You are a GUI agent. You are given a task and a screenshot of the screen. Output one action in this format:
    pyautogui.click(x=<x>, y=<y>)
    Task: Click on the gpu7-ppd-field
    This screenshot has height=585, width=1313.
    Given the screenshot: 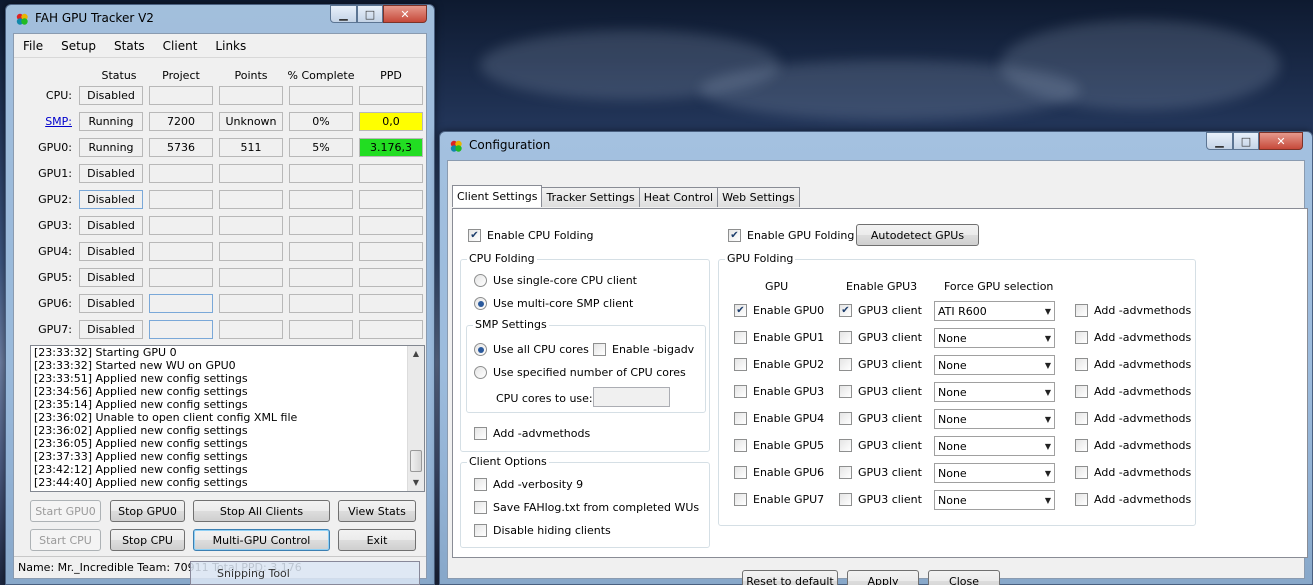 What is the action you would take?
    pyautogui.click(x=391, y=329)
    